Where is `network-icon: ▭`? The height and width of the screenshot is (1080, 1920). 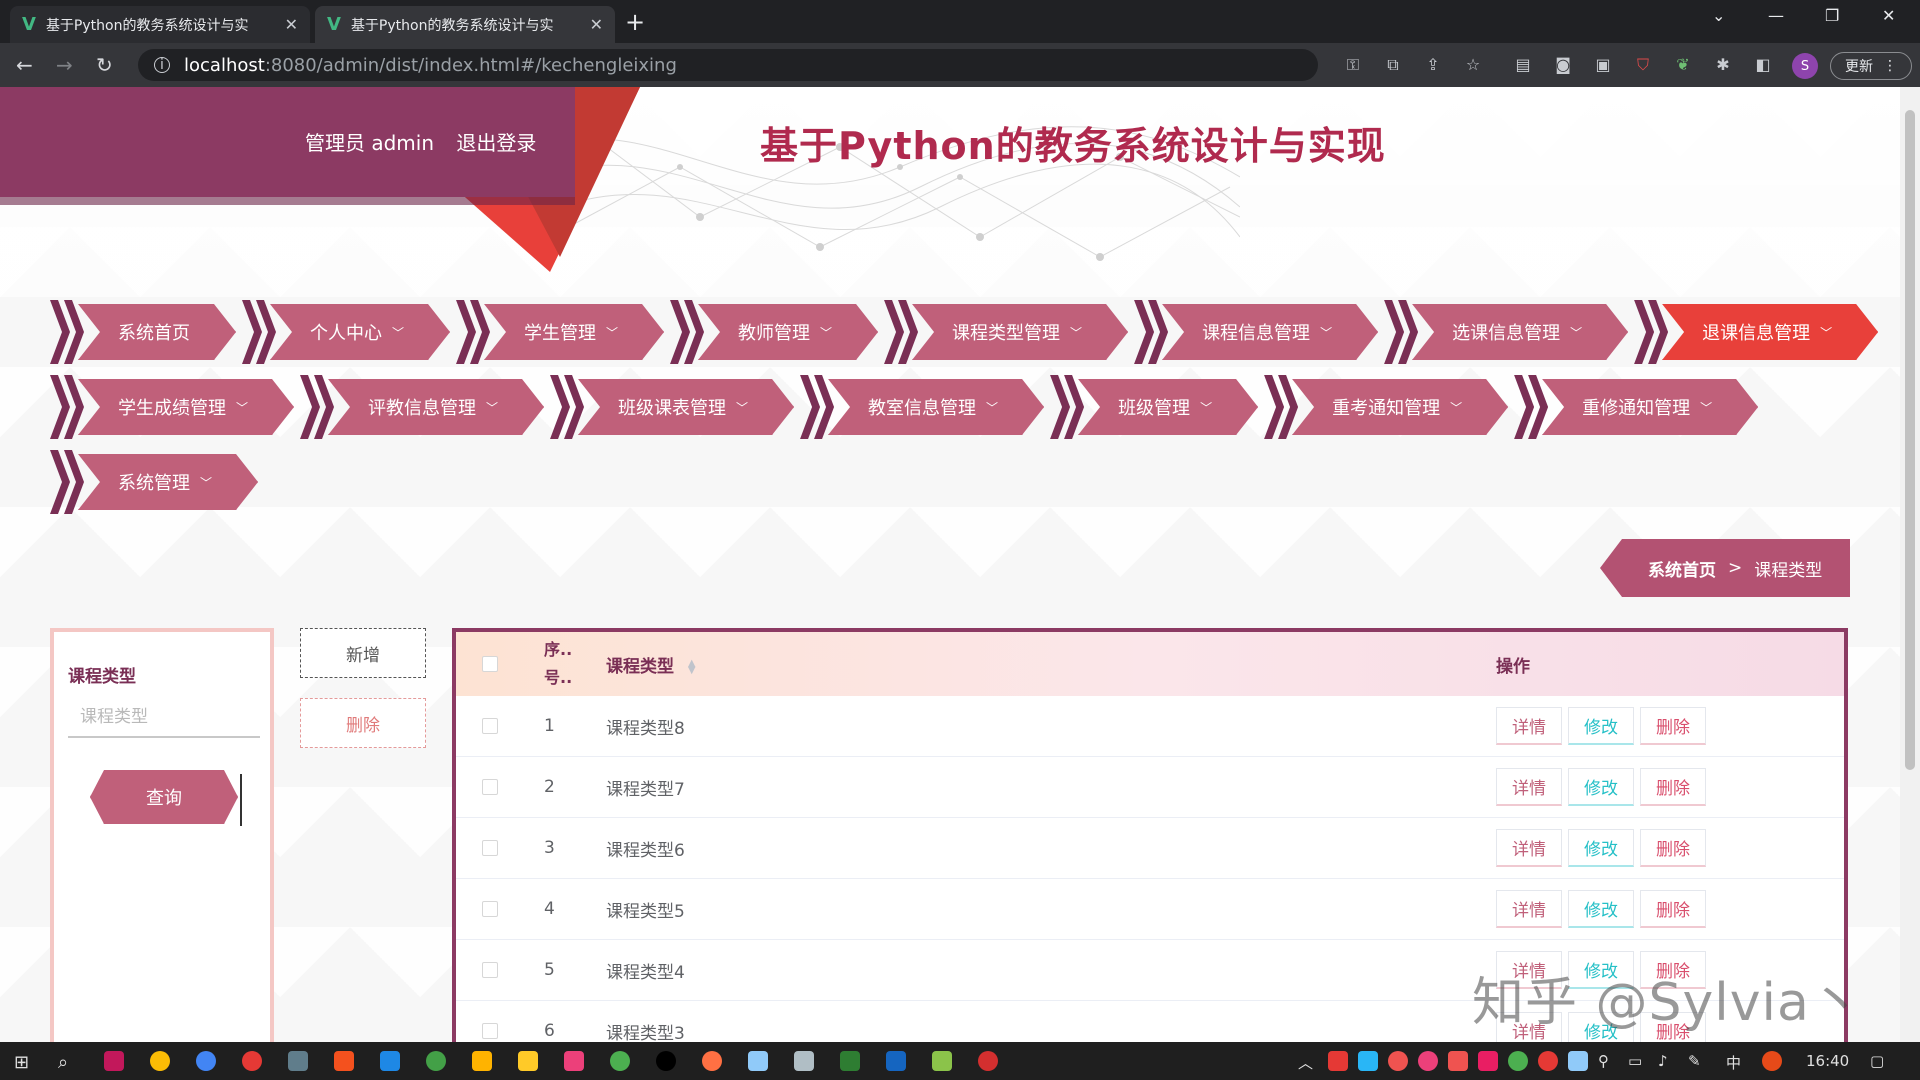
network-icon: ▭ is located at coordinates (1635, 1061).